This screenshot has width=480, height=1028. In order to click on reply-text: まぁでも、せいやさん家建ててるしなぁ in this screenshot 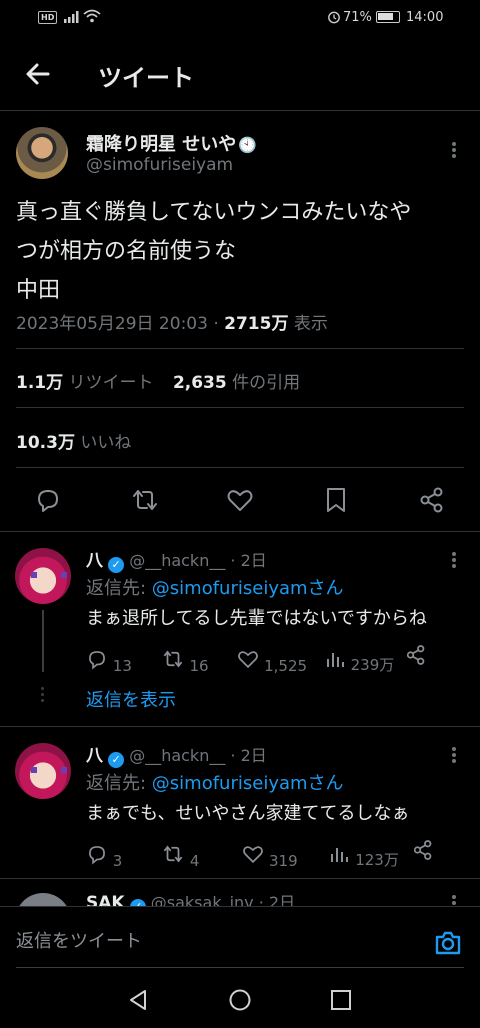, I will do `click(248, 813)`.